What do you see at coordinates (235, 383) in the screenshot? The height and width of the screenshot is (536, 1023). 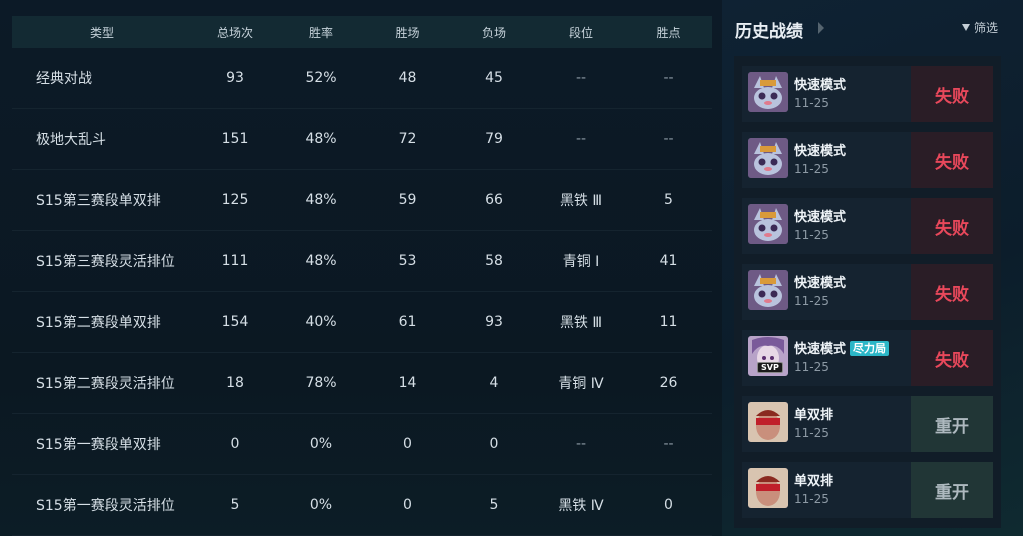 I see `cell-total: 18` at bounding box center [235, 383].